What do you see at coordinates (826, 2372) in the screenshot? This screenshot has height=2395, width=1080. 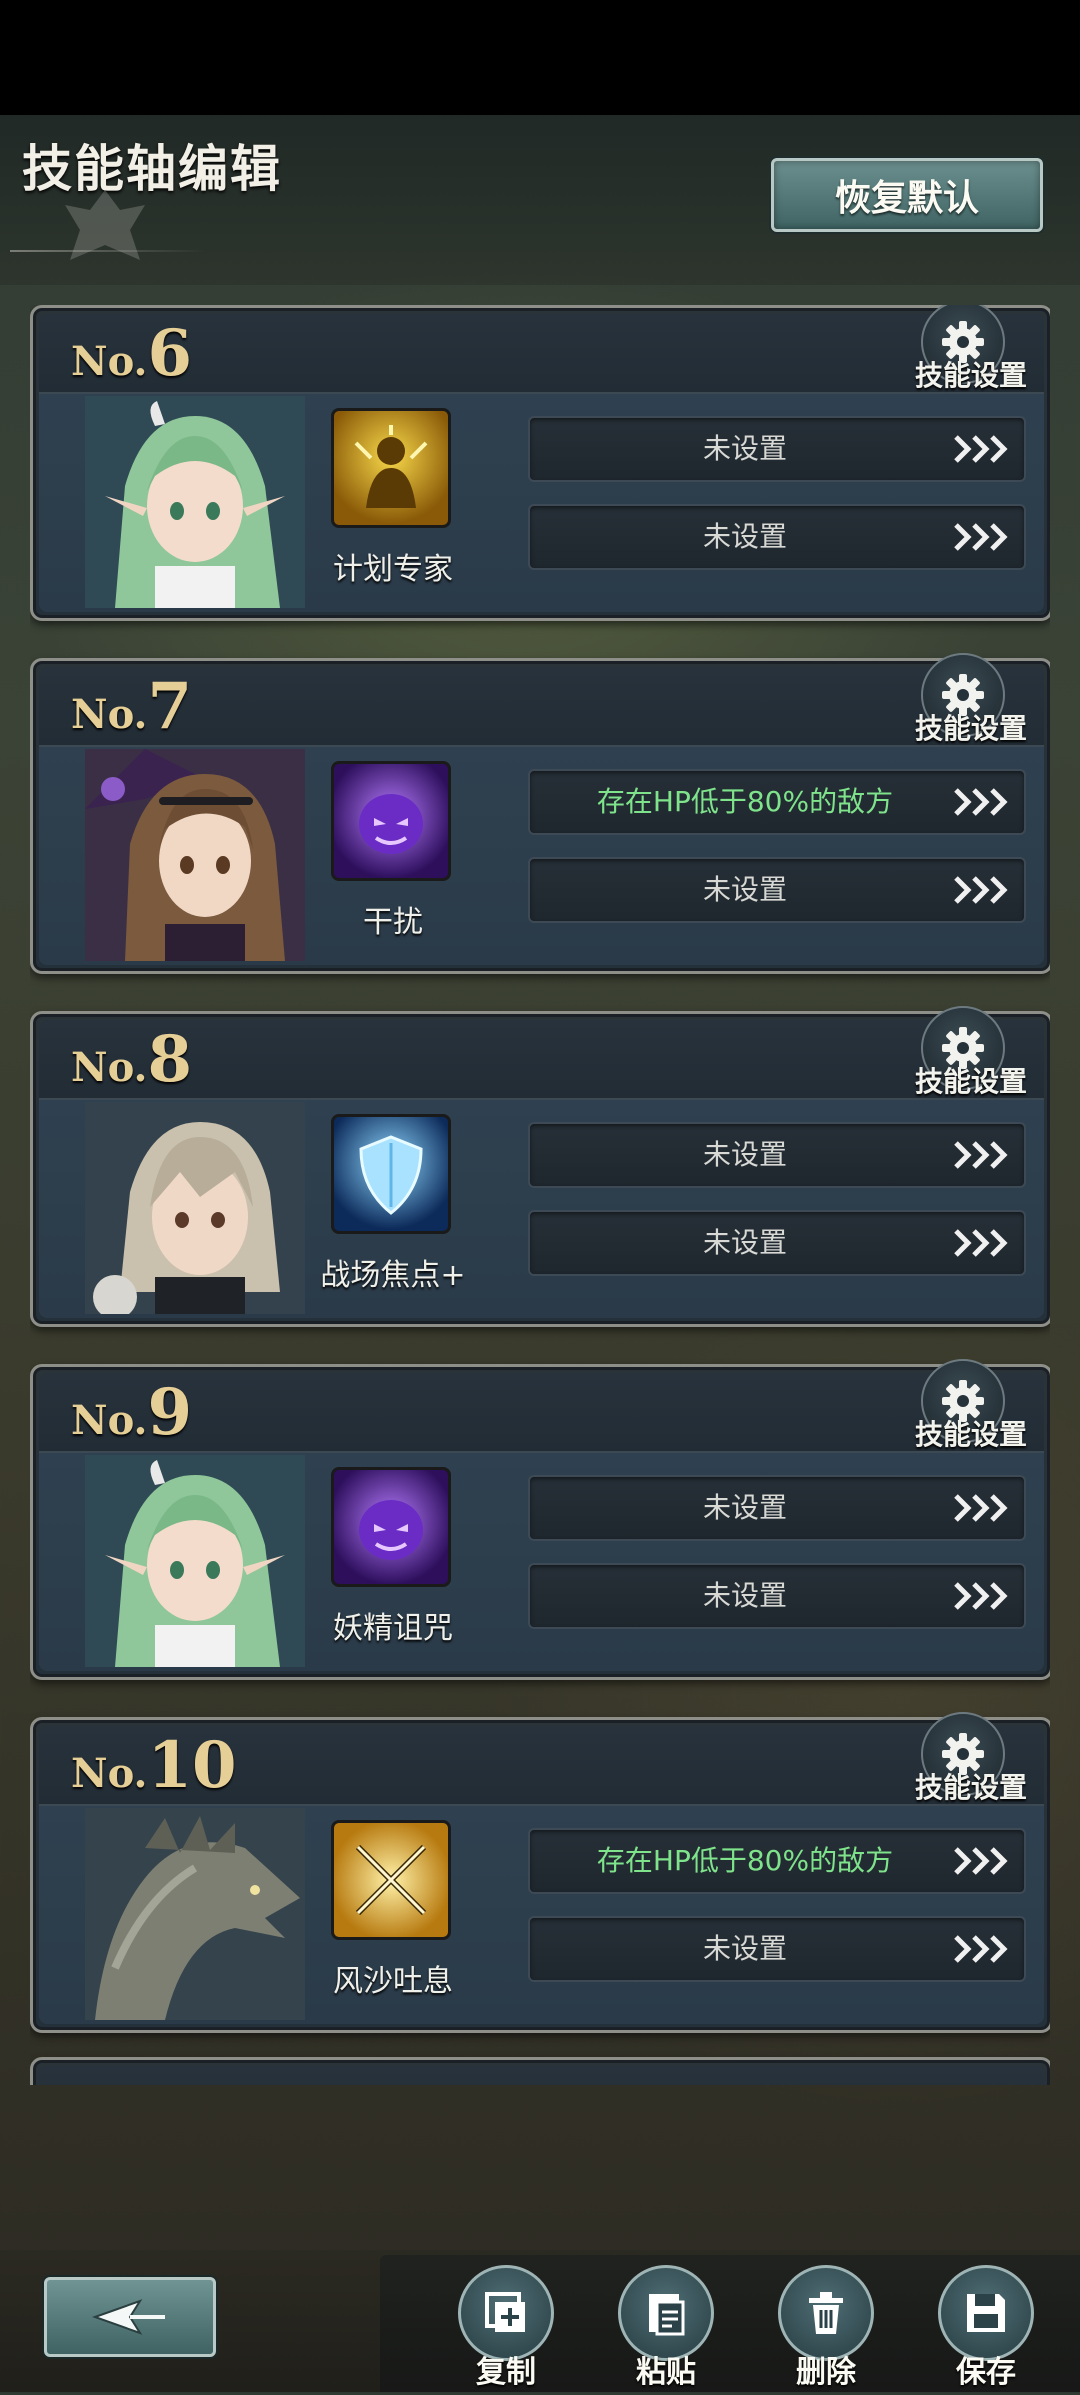 I see `delete-label: 删除` at bounding box center [826, 2372].